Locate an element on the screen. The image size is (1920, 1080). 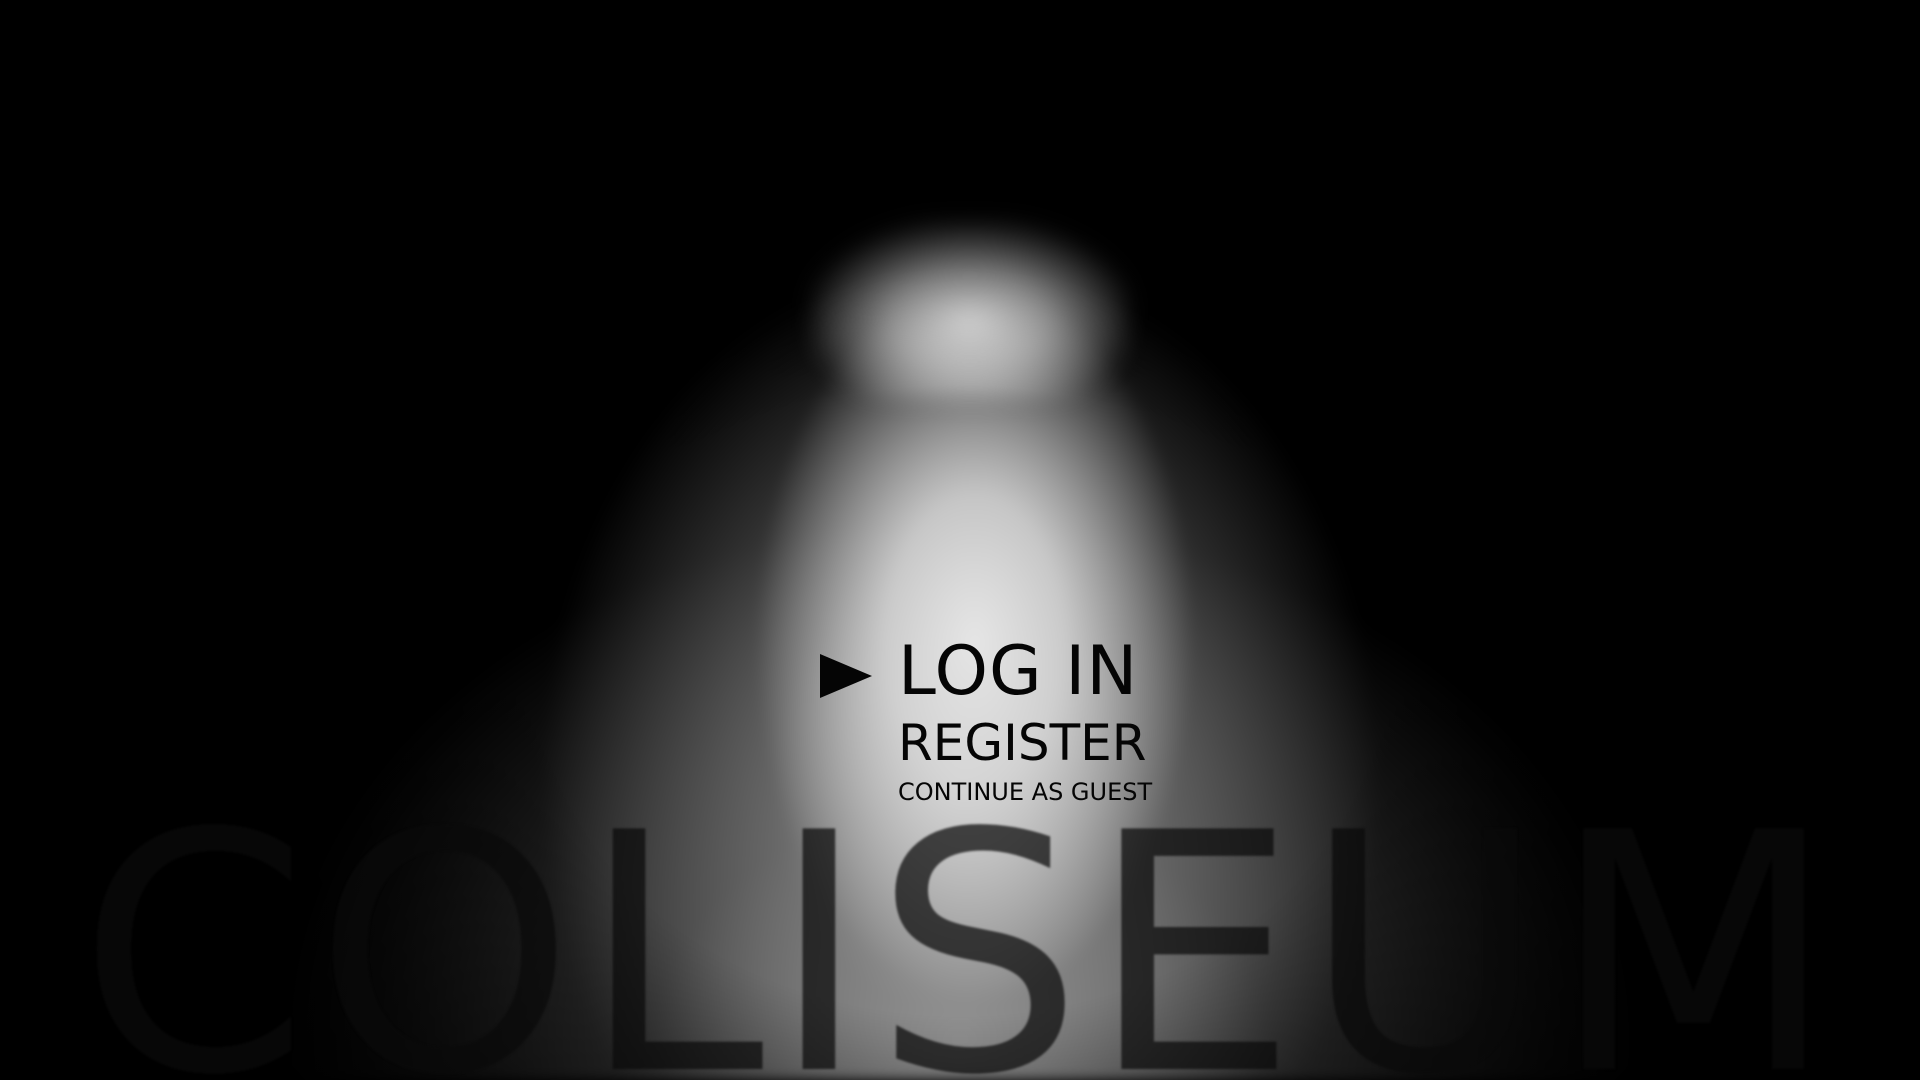
register-menu-item: REGISTER is located at coordinates (1000, 743).